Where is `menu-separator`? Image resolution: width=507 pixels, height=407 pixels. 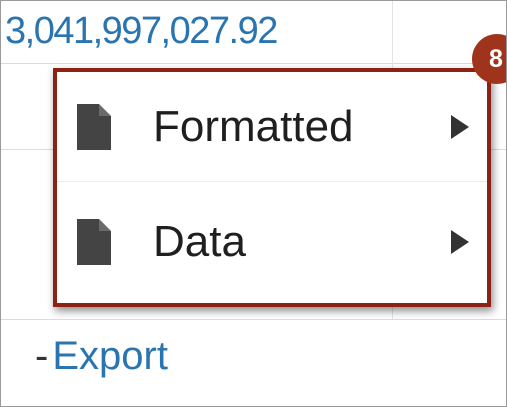 menu-separator is located at coordinates (272, 181).